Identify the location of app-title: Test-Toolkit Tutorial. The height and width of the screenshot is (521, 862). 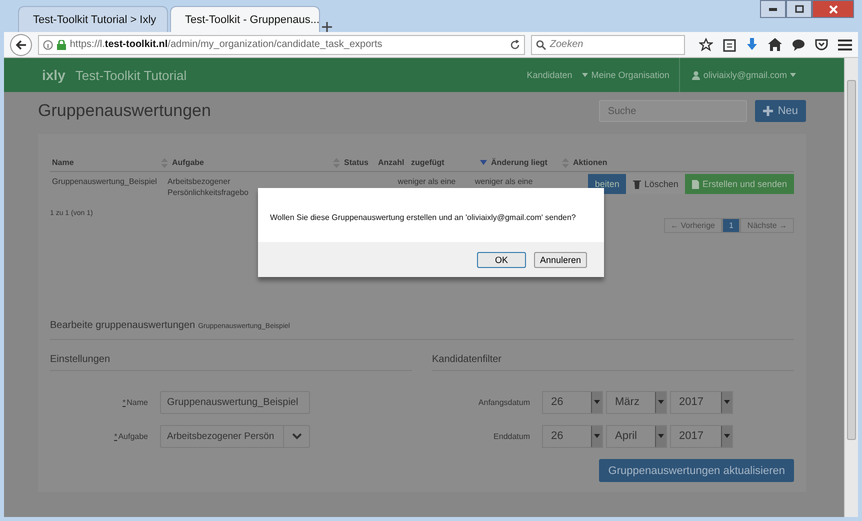
(131, 75).